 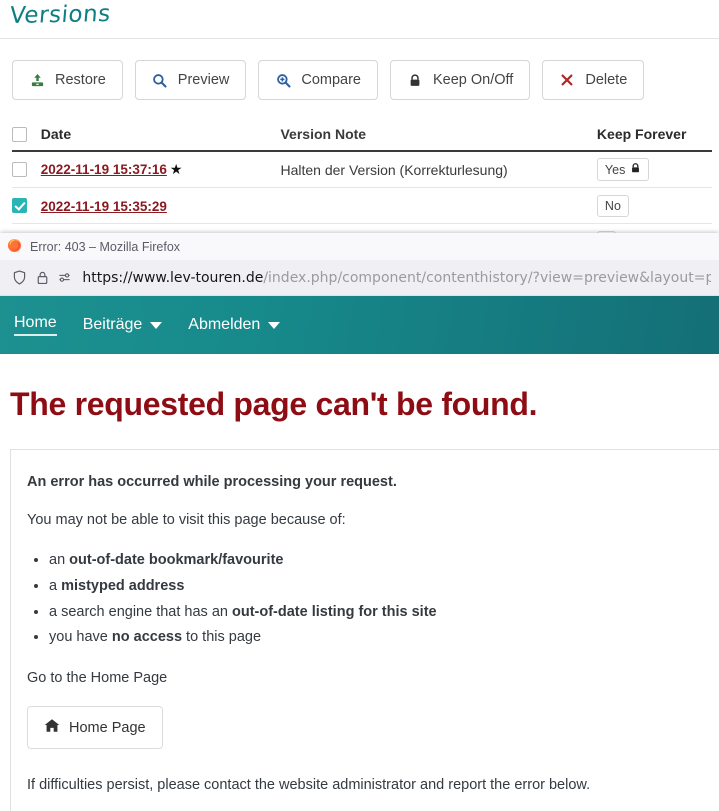 I want to click on restore-button-label: Restore, so click(x=80, y=80).